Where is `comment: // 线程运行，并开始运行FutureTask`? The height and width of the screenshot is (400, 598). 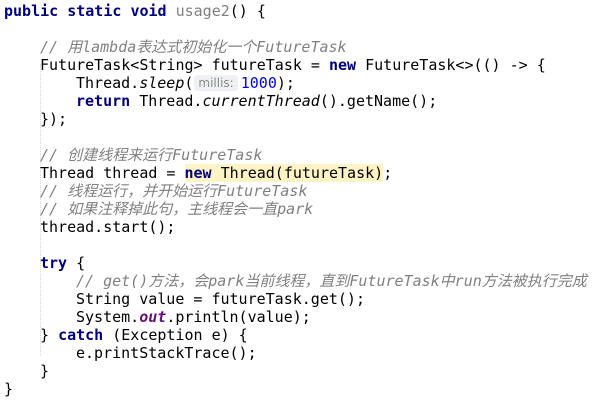
comment: // 线程运行，并开始运行FutureTask is located at coordinates (174, 191).